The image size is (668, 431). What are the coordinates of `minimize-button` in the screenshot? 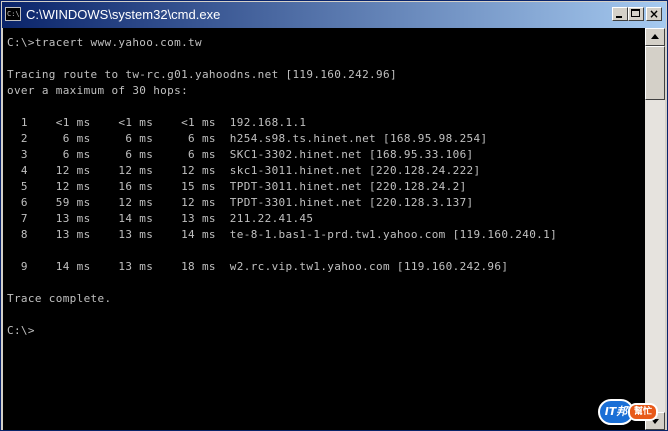 It's located at (620, 14).